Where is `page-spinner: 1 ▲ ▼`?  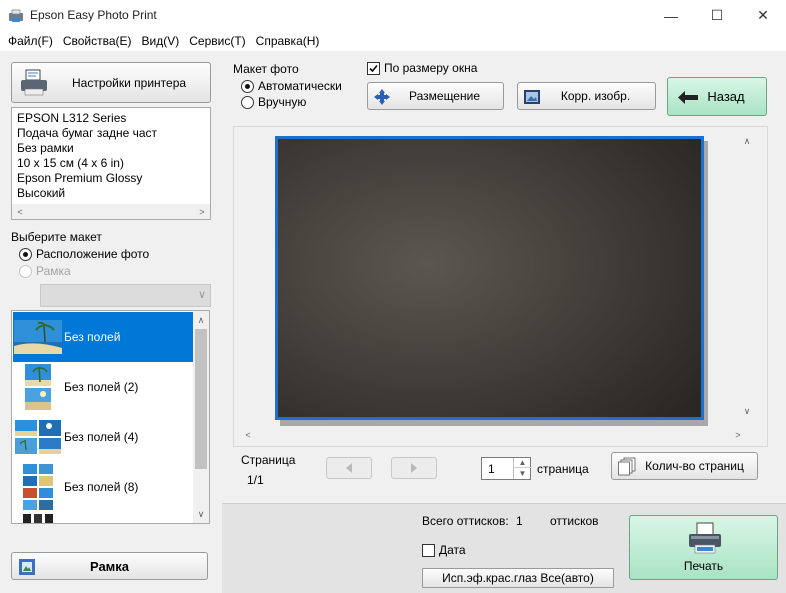
page-spinner: 1 ▲ ▼ is located at coordinates (506, 468).